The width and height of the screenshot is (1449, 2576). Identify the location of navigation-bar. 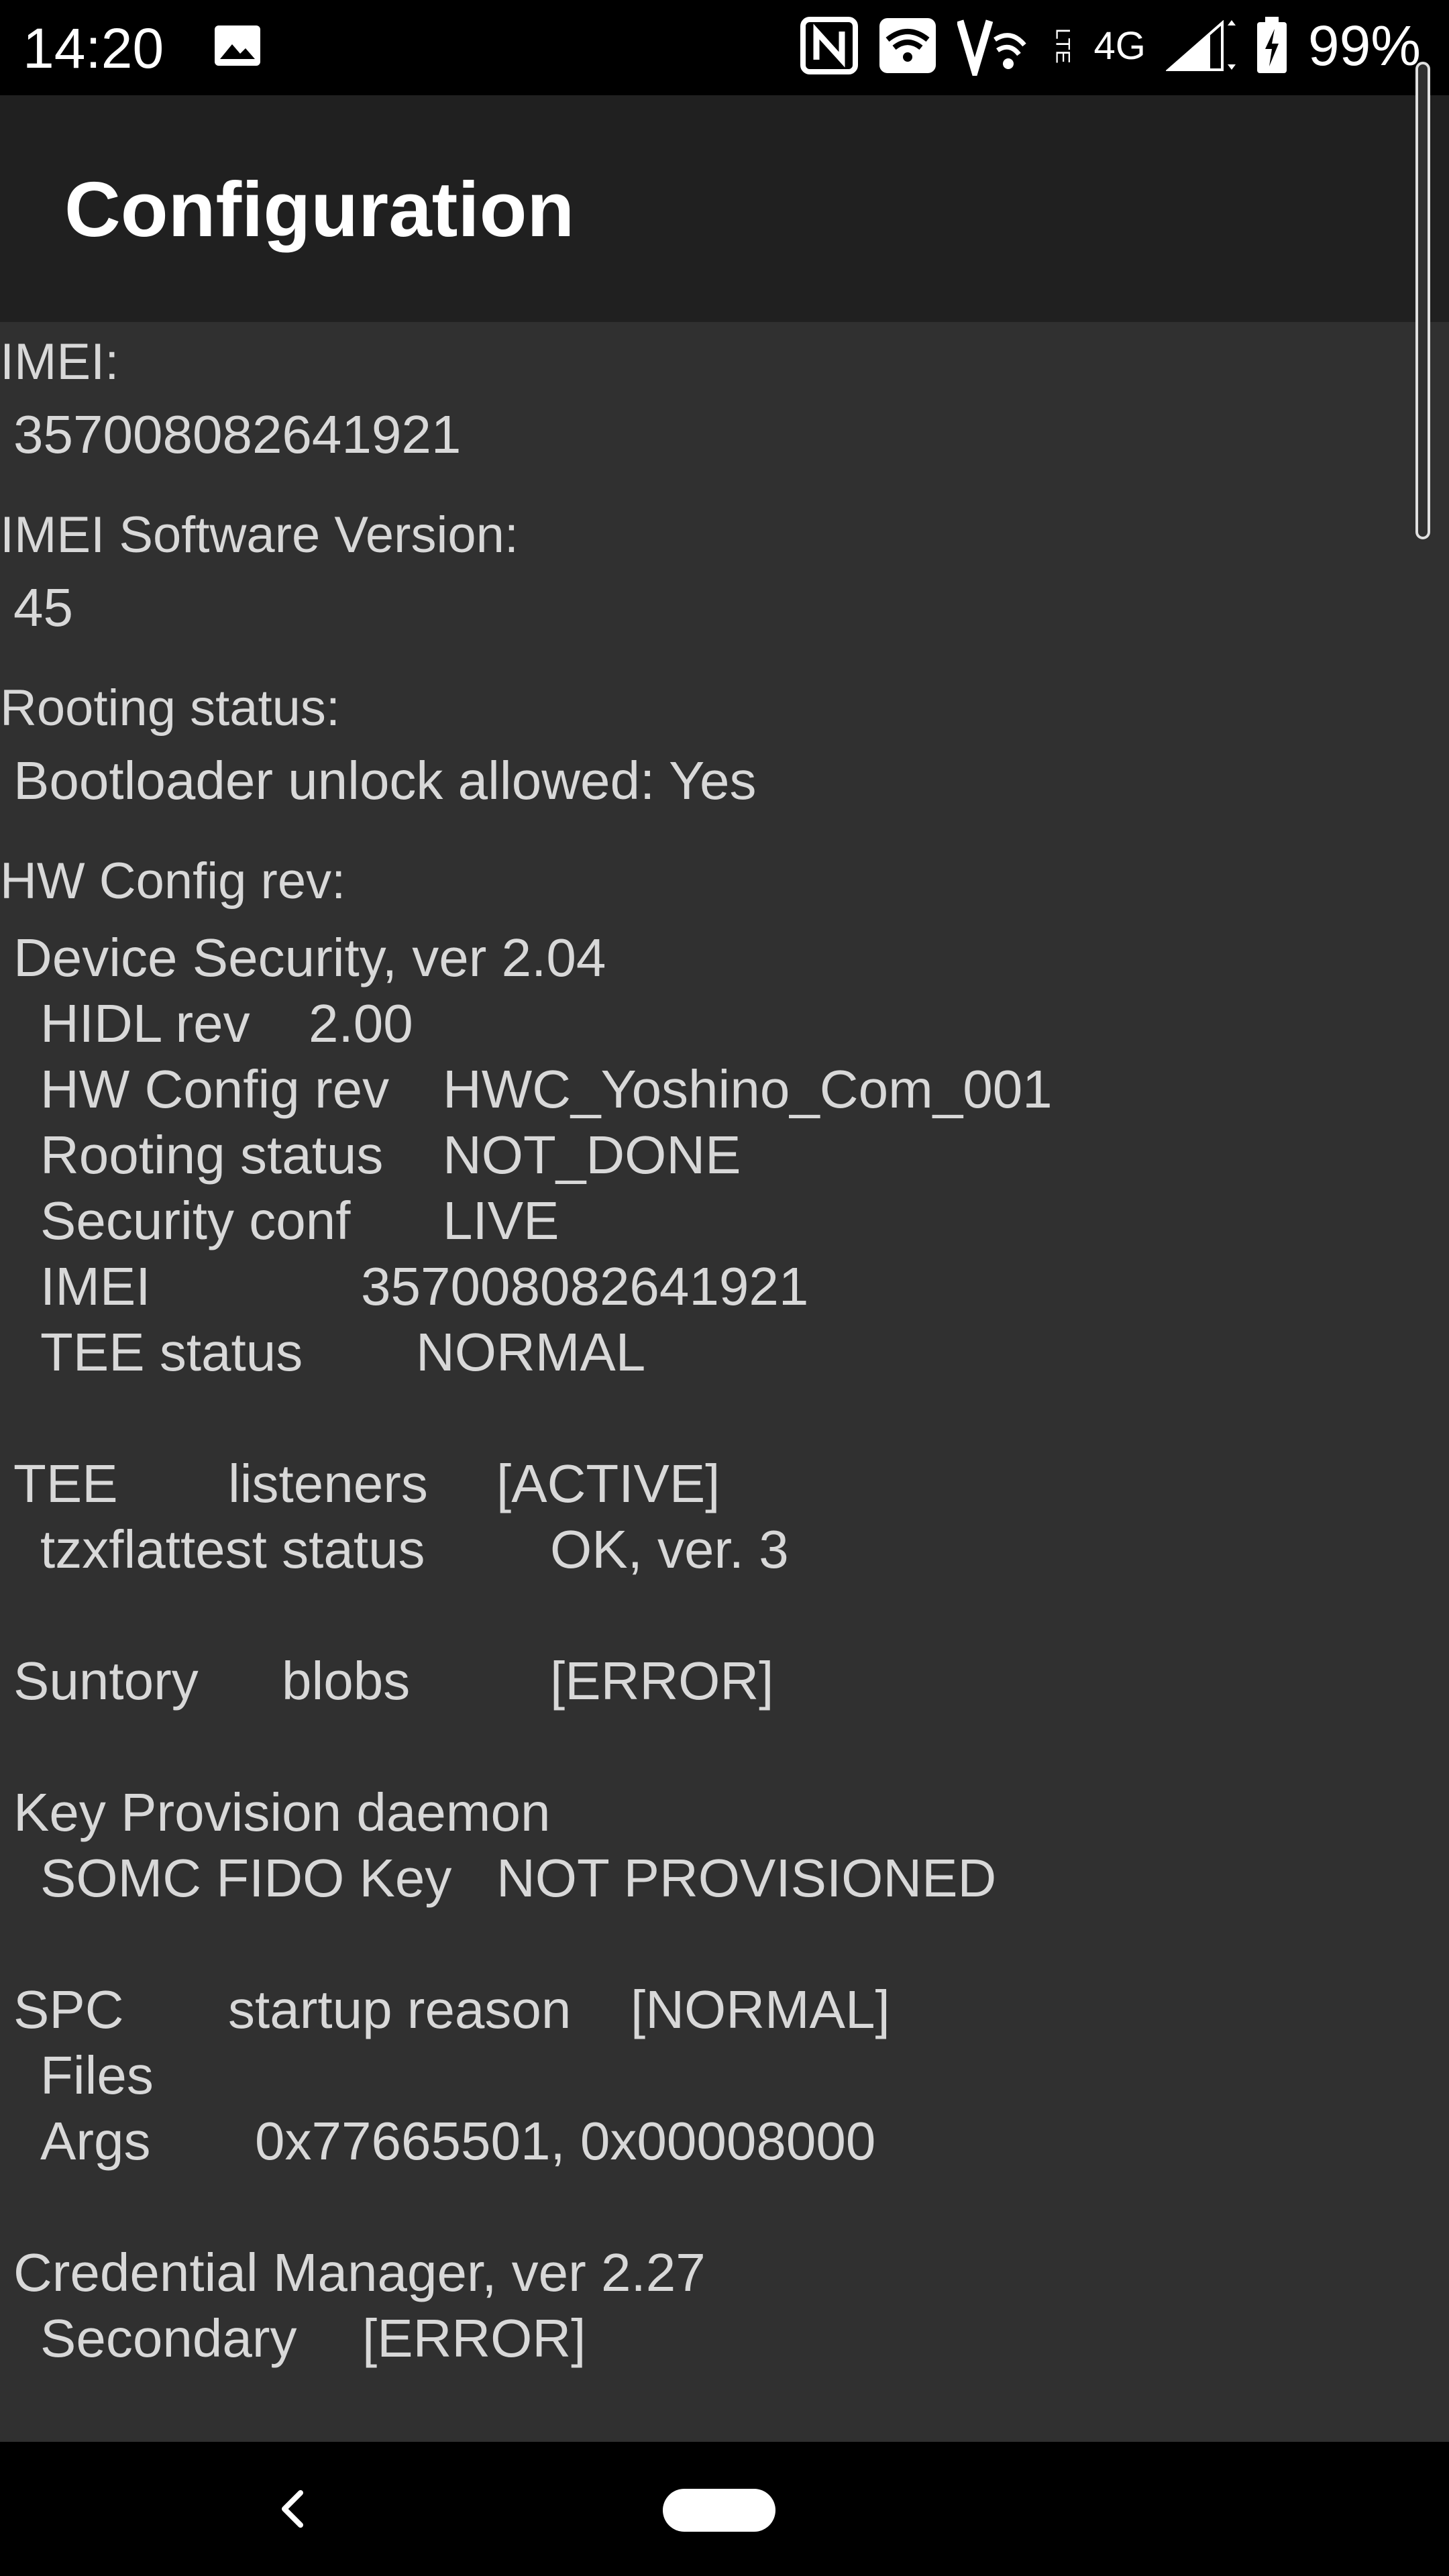
(724, 2509).